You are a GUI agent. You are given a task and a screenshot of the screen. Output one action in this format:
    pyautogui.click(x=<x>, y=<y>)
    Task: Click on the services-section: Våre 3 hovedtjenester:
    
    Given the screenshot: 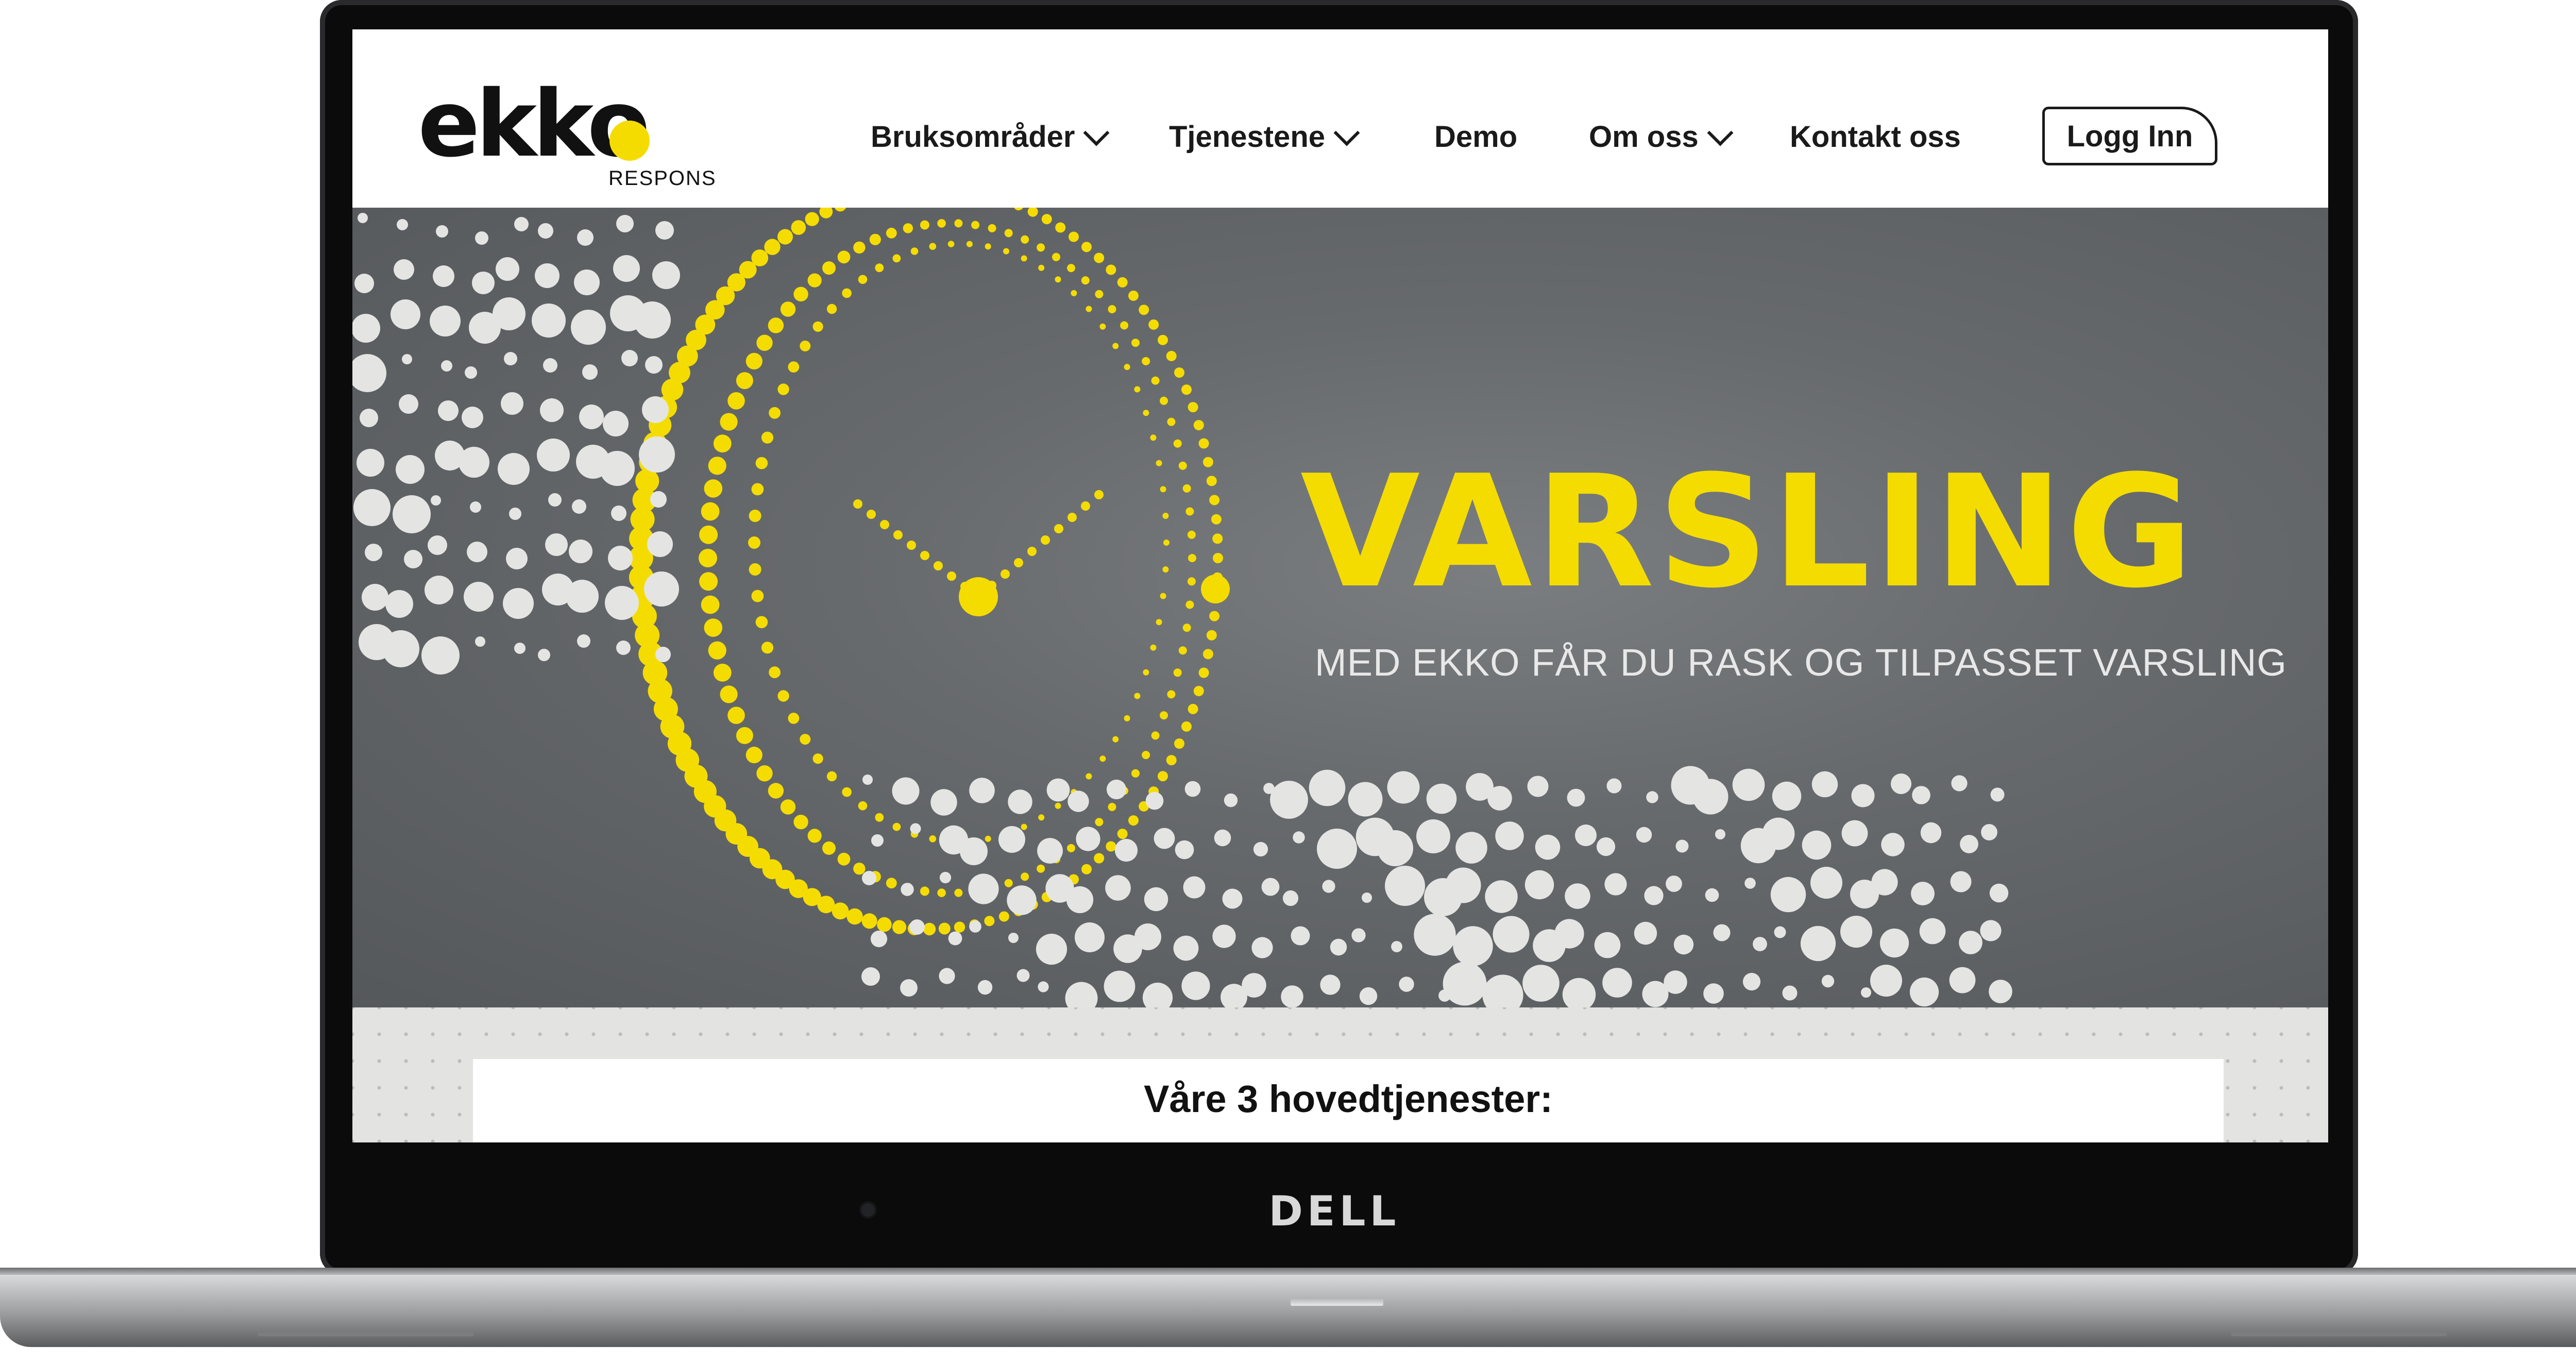 What is the action you would take?
    pyautogui.click(x=1340, y=1074)
    